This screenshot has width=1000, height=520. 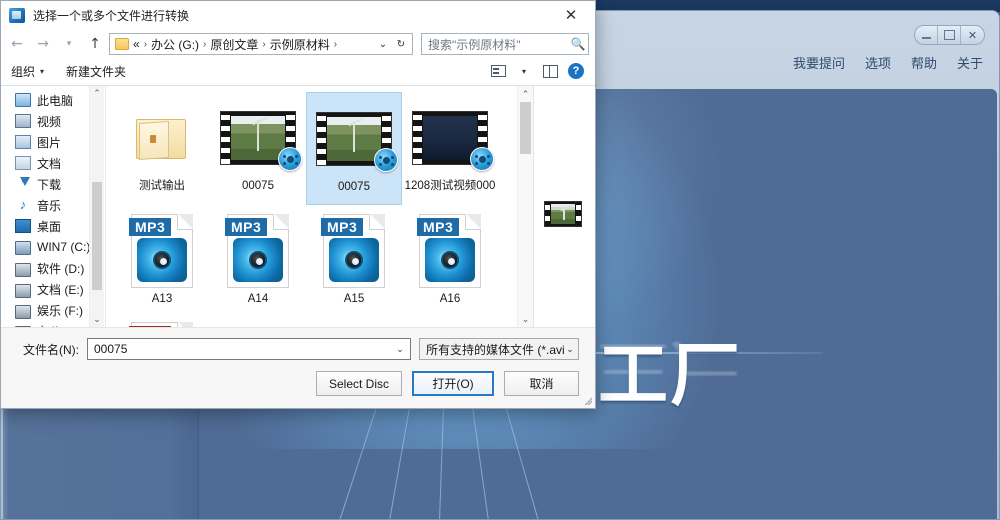 What do you see at coordinates (499, 349) in the screenshot?
I see `filetype-select: 所有支持的媒体文件 (*.avi *.as ⌄` at bounding box center [499, 349].